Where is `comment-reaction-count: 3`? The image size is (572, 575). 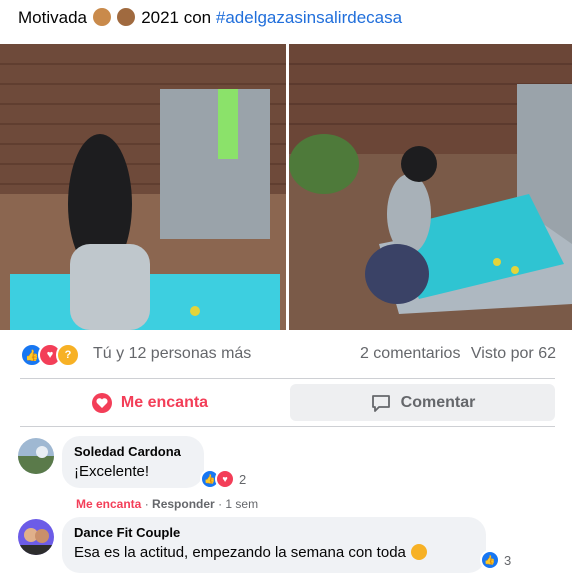
comment-reaction-count: 3 is located at coordinates (508, 560).